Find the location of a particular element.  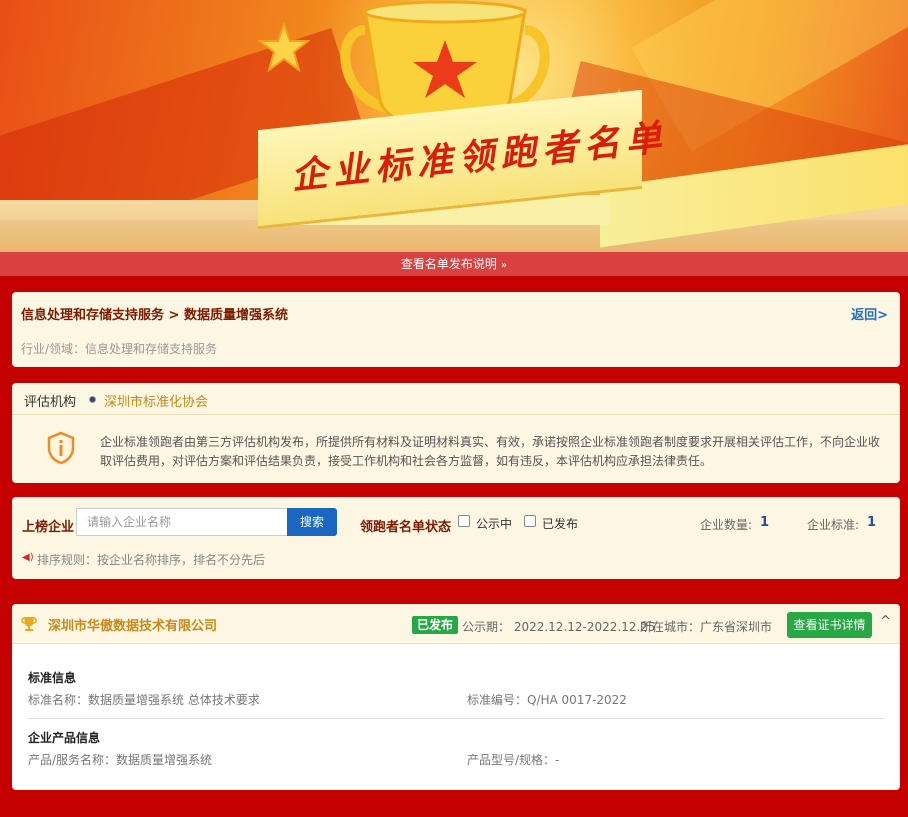

trophy-icon is located at coordinates (29, 624).